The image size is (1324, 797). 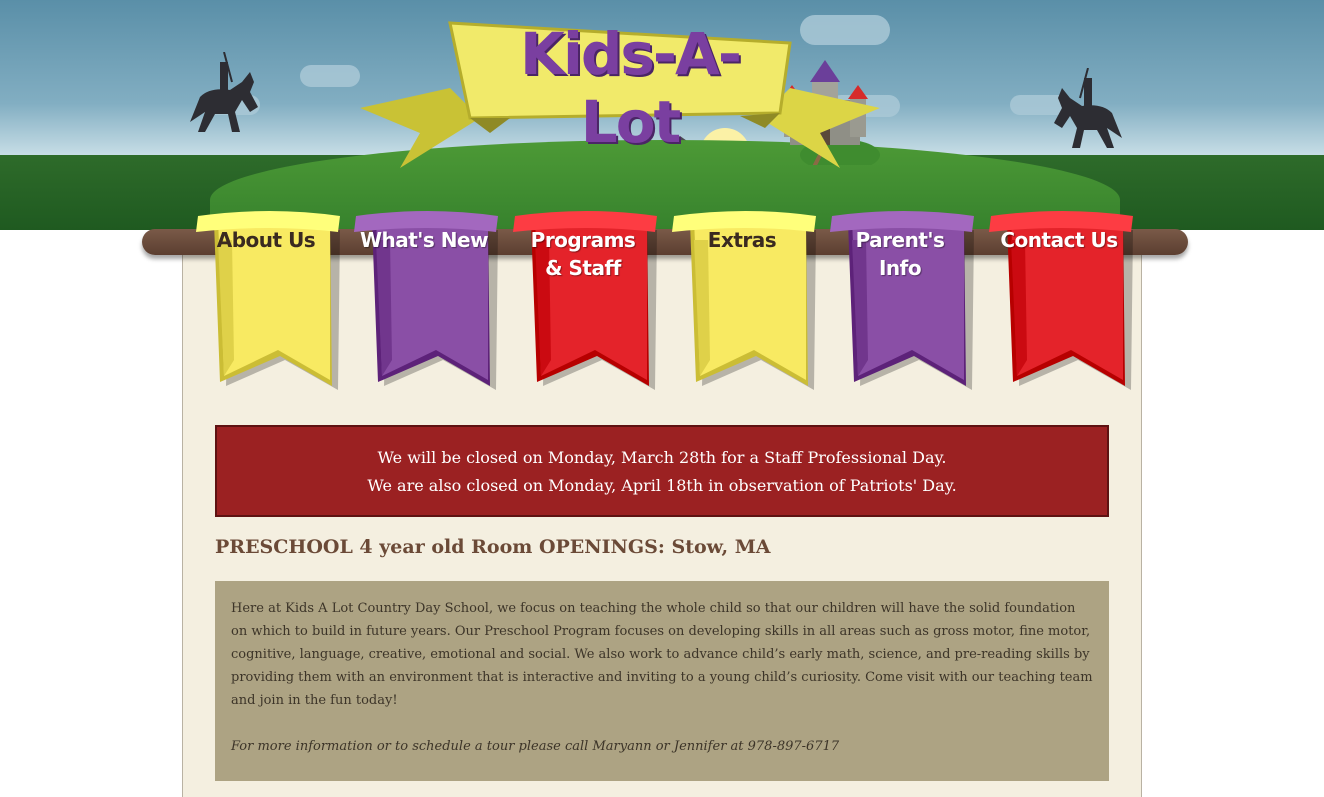 What do you see at coordinates (583, 254) in the screenshot?
I see `nav-item-label: Programs & Staff` at bounding box center [583, 254].